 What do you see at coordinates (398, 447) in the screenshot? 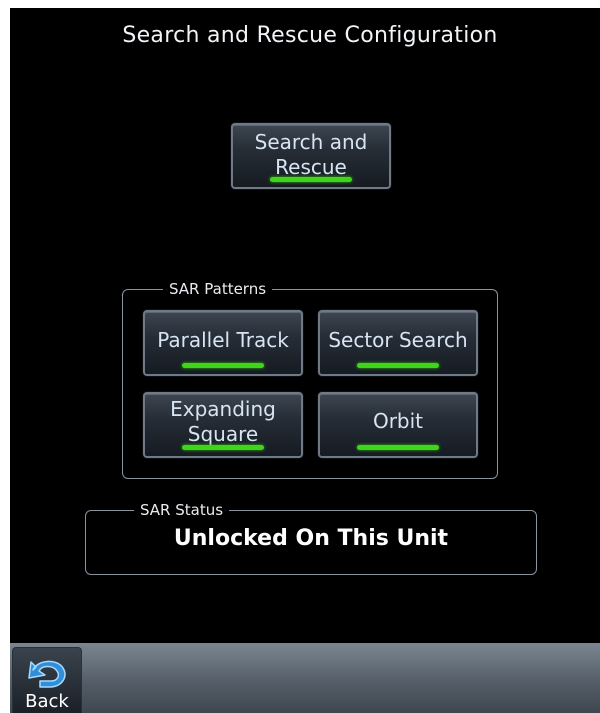
I see `orbit-indicator` at bounding box center [398, 447].